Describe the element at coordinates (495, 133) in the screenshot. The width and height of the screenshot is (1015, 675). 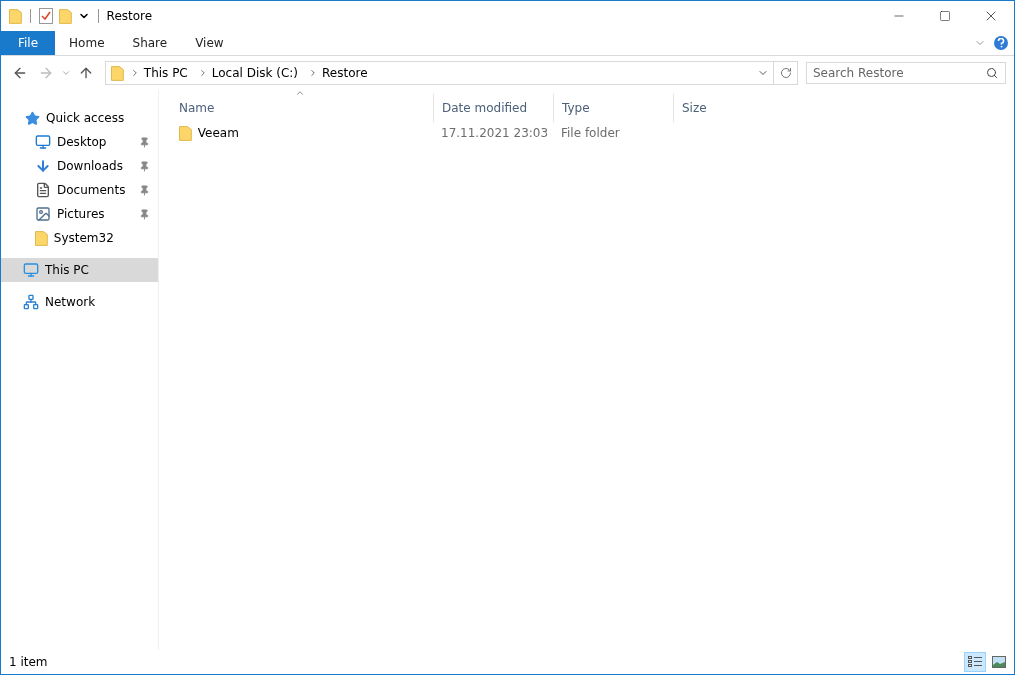
I see `table-cell-text: 17.11.2021 23:03` at that location.